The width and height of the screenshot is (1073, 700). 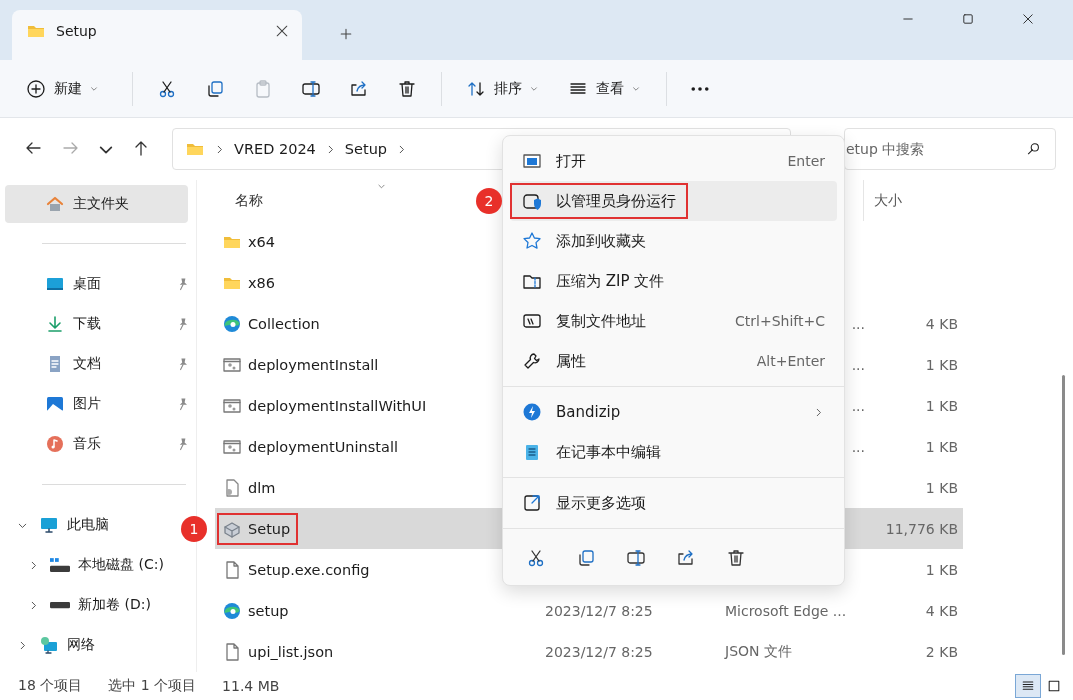 What do you see at coordinates (337, 405) in the screenshot?
I see `file-name: deploymentInstallWithUI` at bounding box center [337, 405].